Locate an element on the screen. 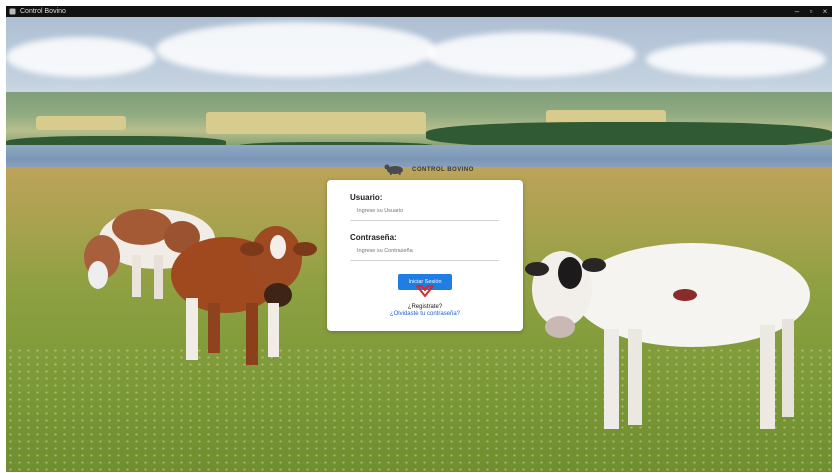  brand-logo: CONTROL BOVINO is located at coordinates (429, 170).